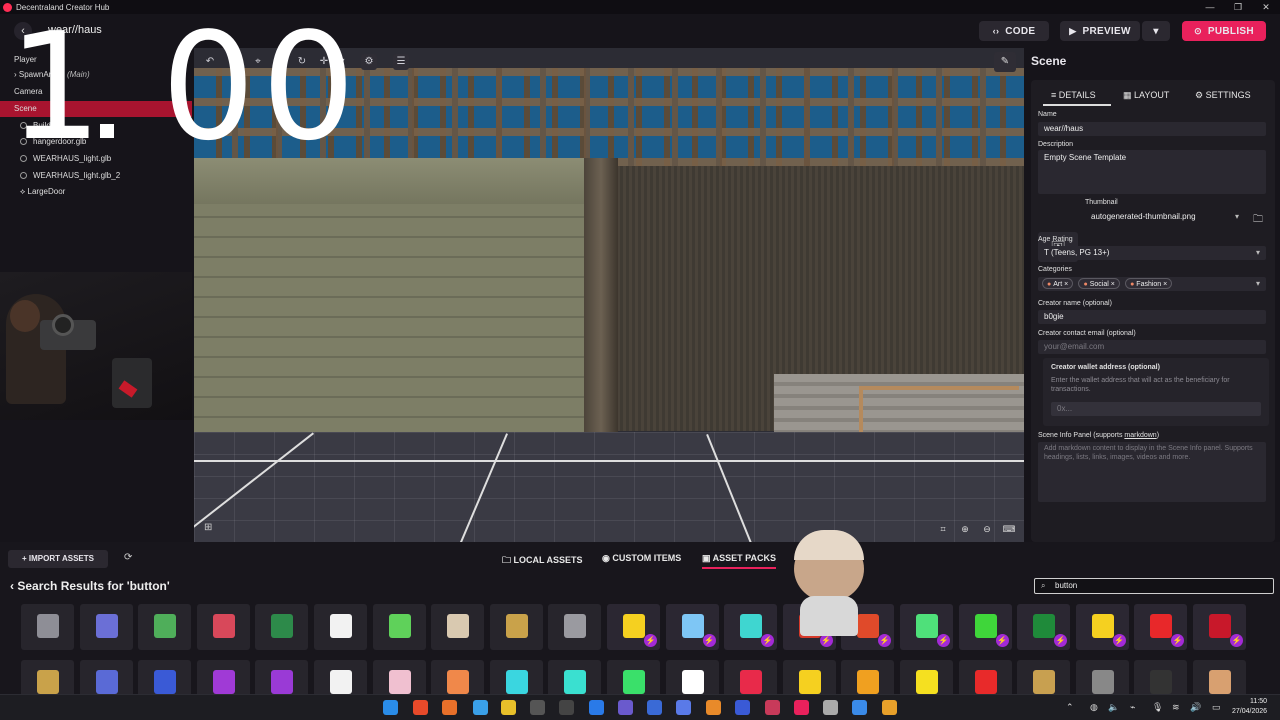 The height and width of the screenshot is (720, 1280). Describe the element at coordinates (1094, 707) in the screenshot. I see `tray-app-icon: ◍` at that location.